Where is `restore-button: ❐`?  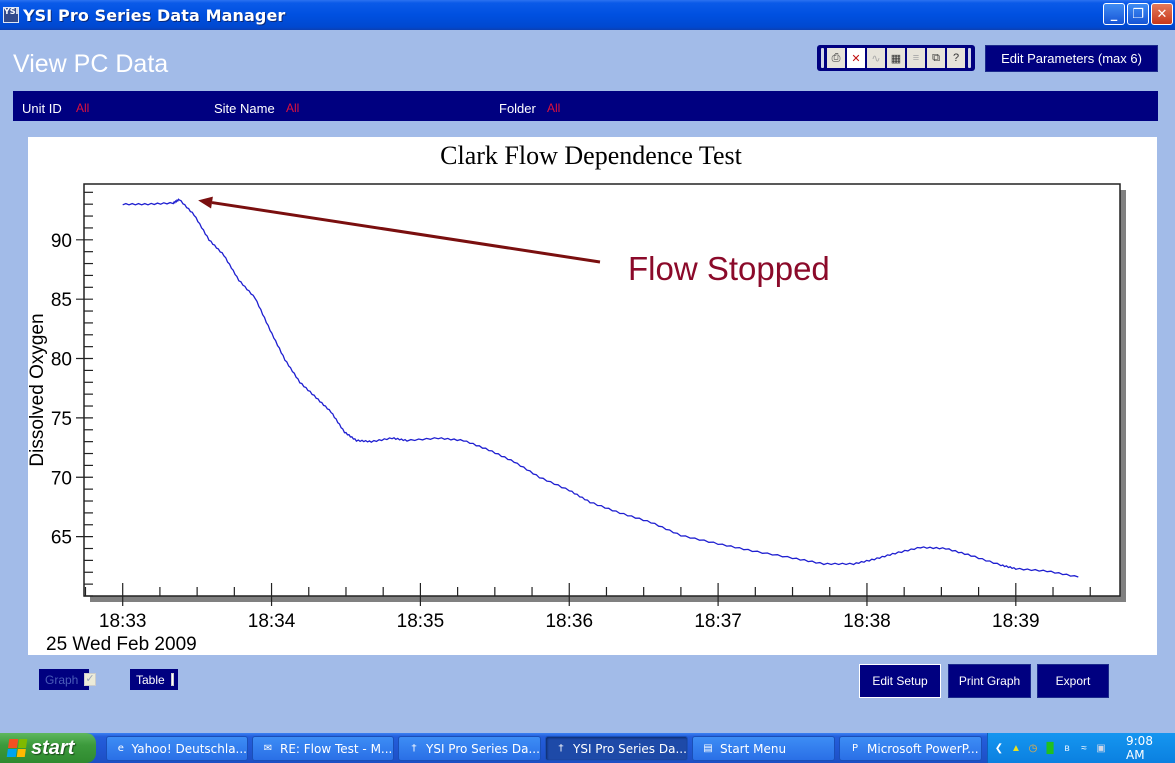 restore-button: ❐ is located at coordinates (1138, 14).